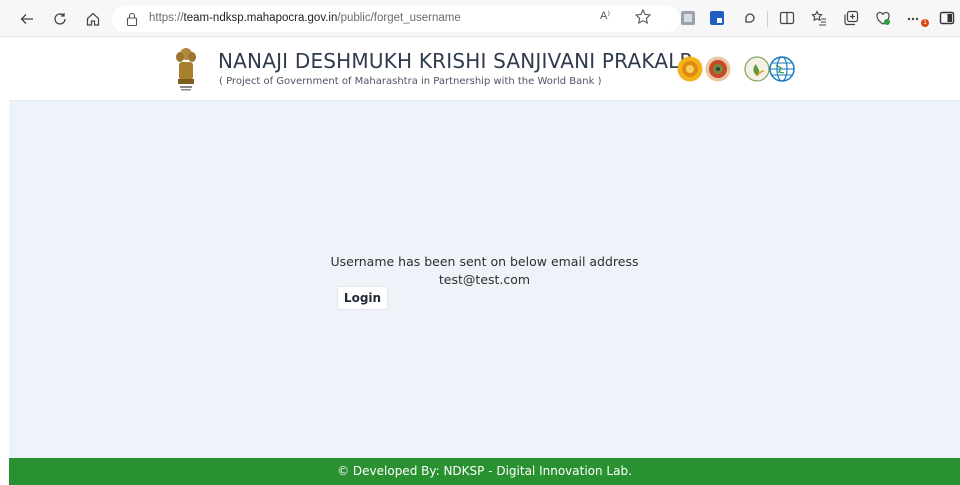  Describe the element at coordinates (643, 17) in the screenshot. I see `favorite-star-icon` at that location.